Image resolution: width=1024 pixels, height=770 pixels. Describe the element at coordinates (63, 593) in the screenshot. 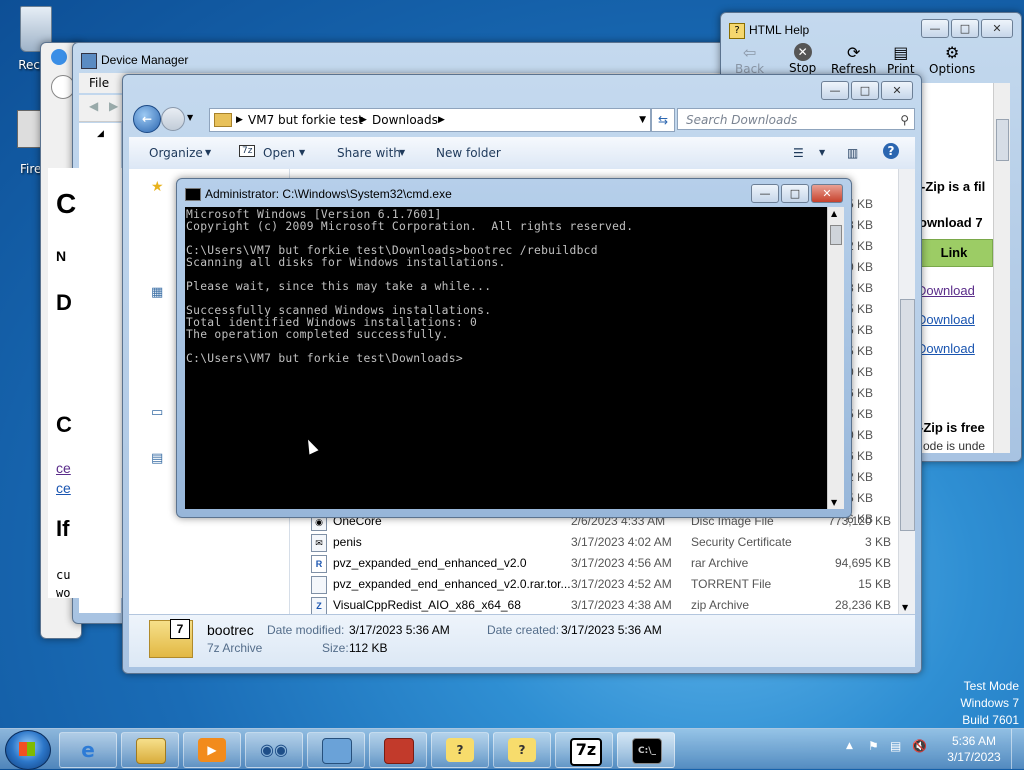

I see `bg-code: wo` at that location.